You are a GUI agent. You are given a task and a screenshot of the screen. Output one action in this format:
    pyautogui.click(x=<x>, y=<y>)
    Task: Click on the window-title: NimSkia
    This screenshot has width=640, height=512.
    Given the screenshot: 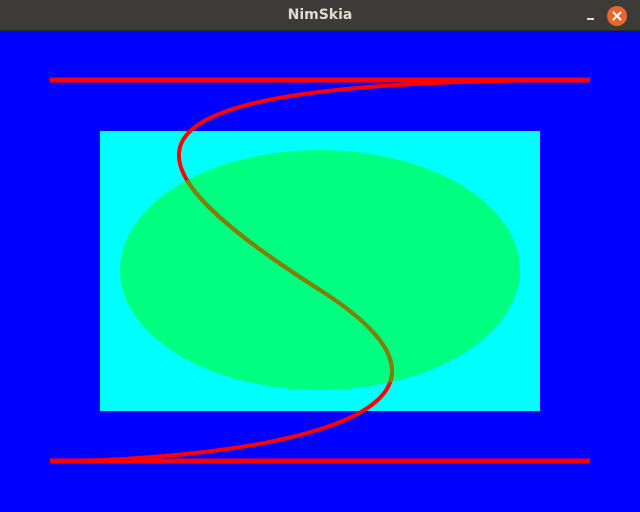 What is the action you would take?
    pyautogui.click(x=320, y=15)
    